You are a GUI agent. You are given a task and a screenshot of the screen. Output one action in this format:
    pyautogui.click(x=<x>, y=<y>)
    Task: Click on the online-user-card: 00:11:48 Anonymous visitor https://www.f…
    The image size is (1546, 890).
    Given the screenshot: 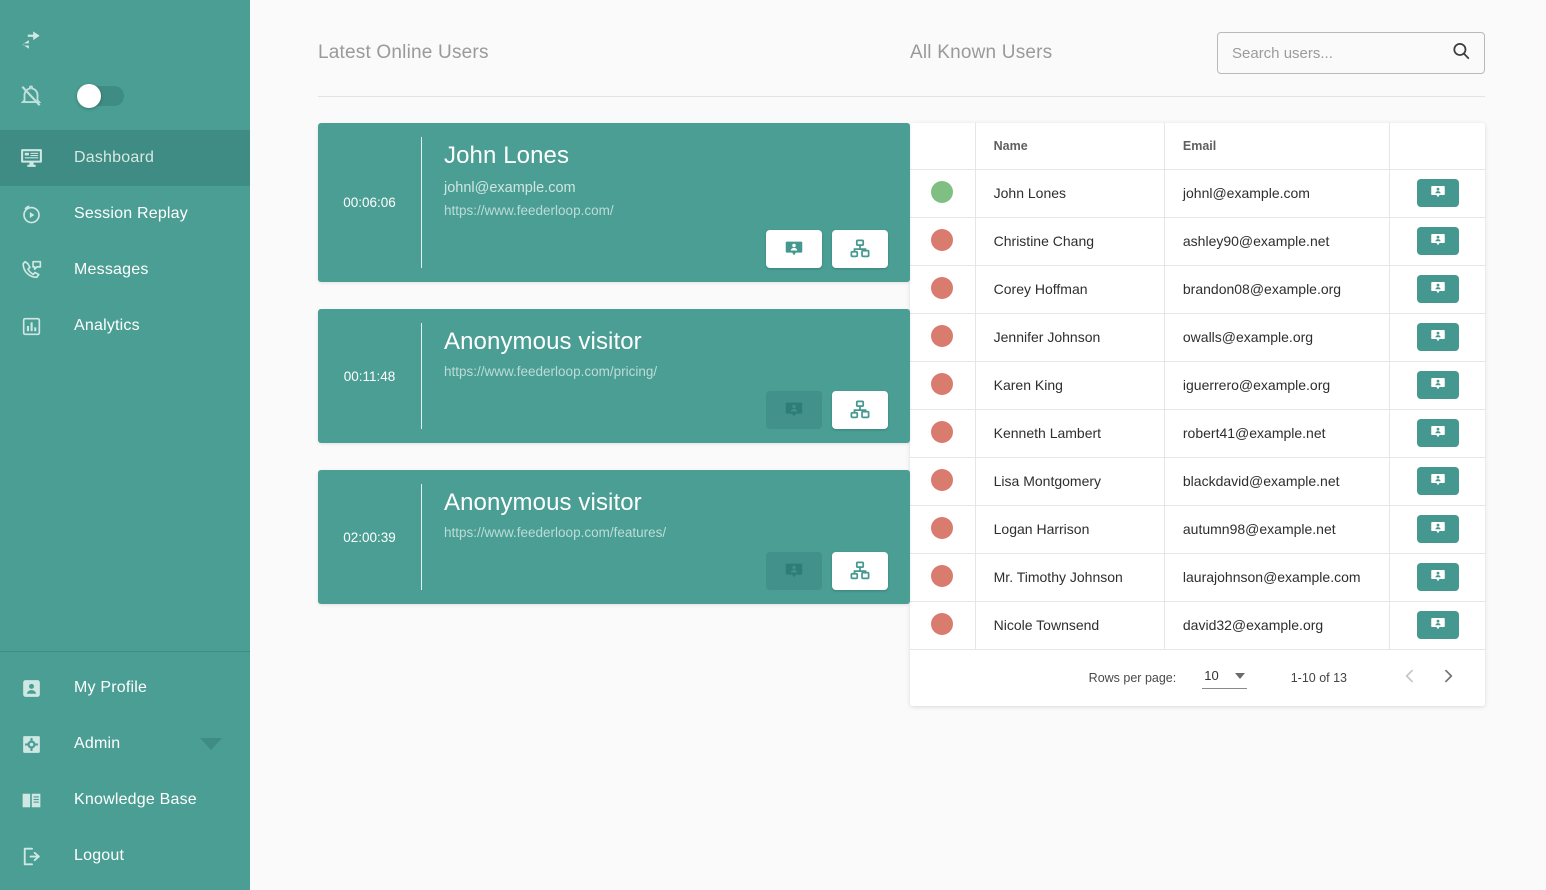 What is the action you would take?
    pyautogui.click(x=614, y=376)
    